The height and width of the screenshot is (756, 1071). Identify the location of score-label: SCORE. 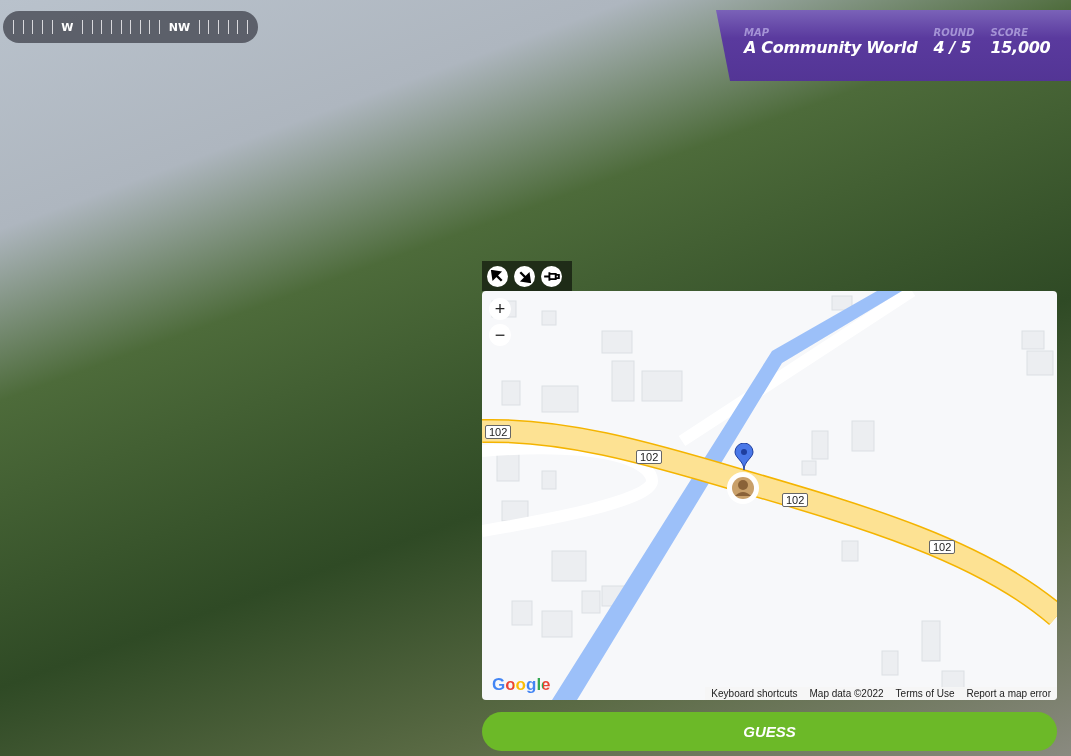
(1010, 32).